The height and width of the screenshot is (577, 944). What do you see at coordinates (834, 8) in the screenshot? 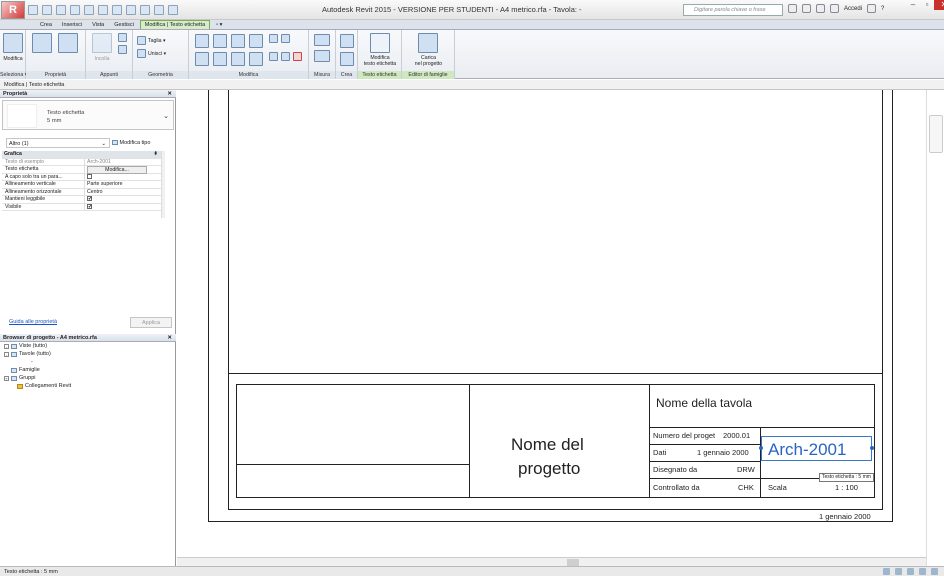
I see `user-icon` at bounding box center [834, 8].